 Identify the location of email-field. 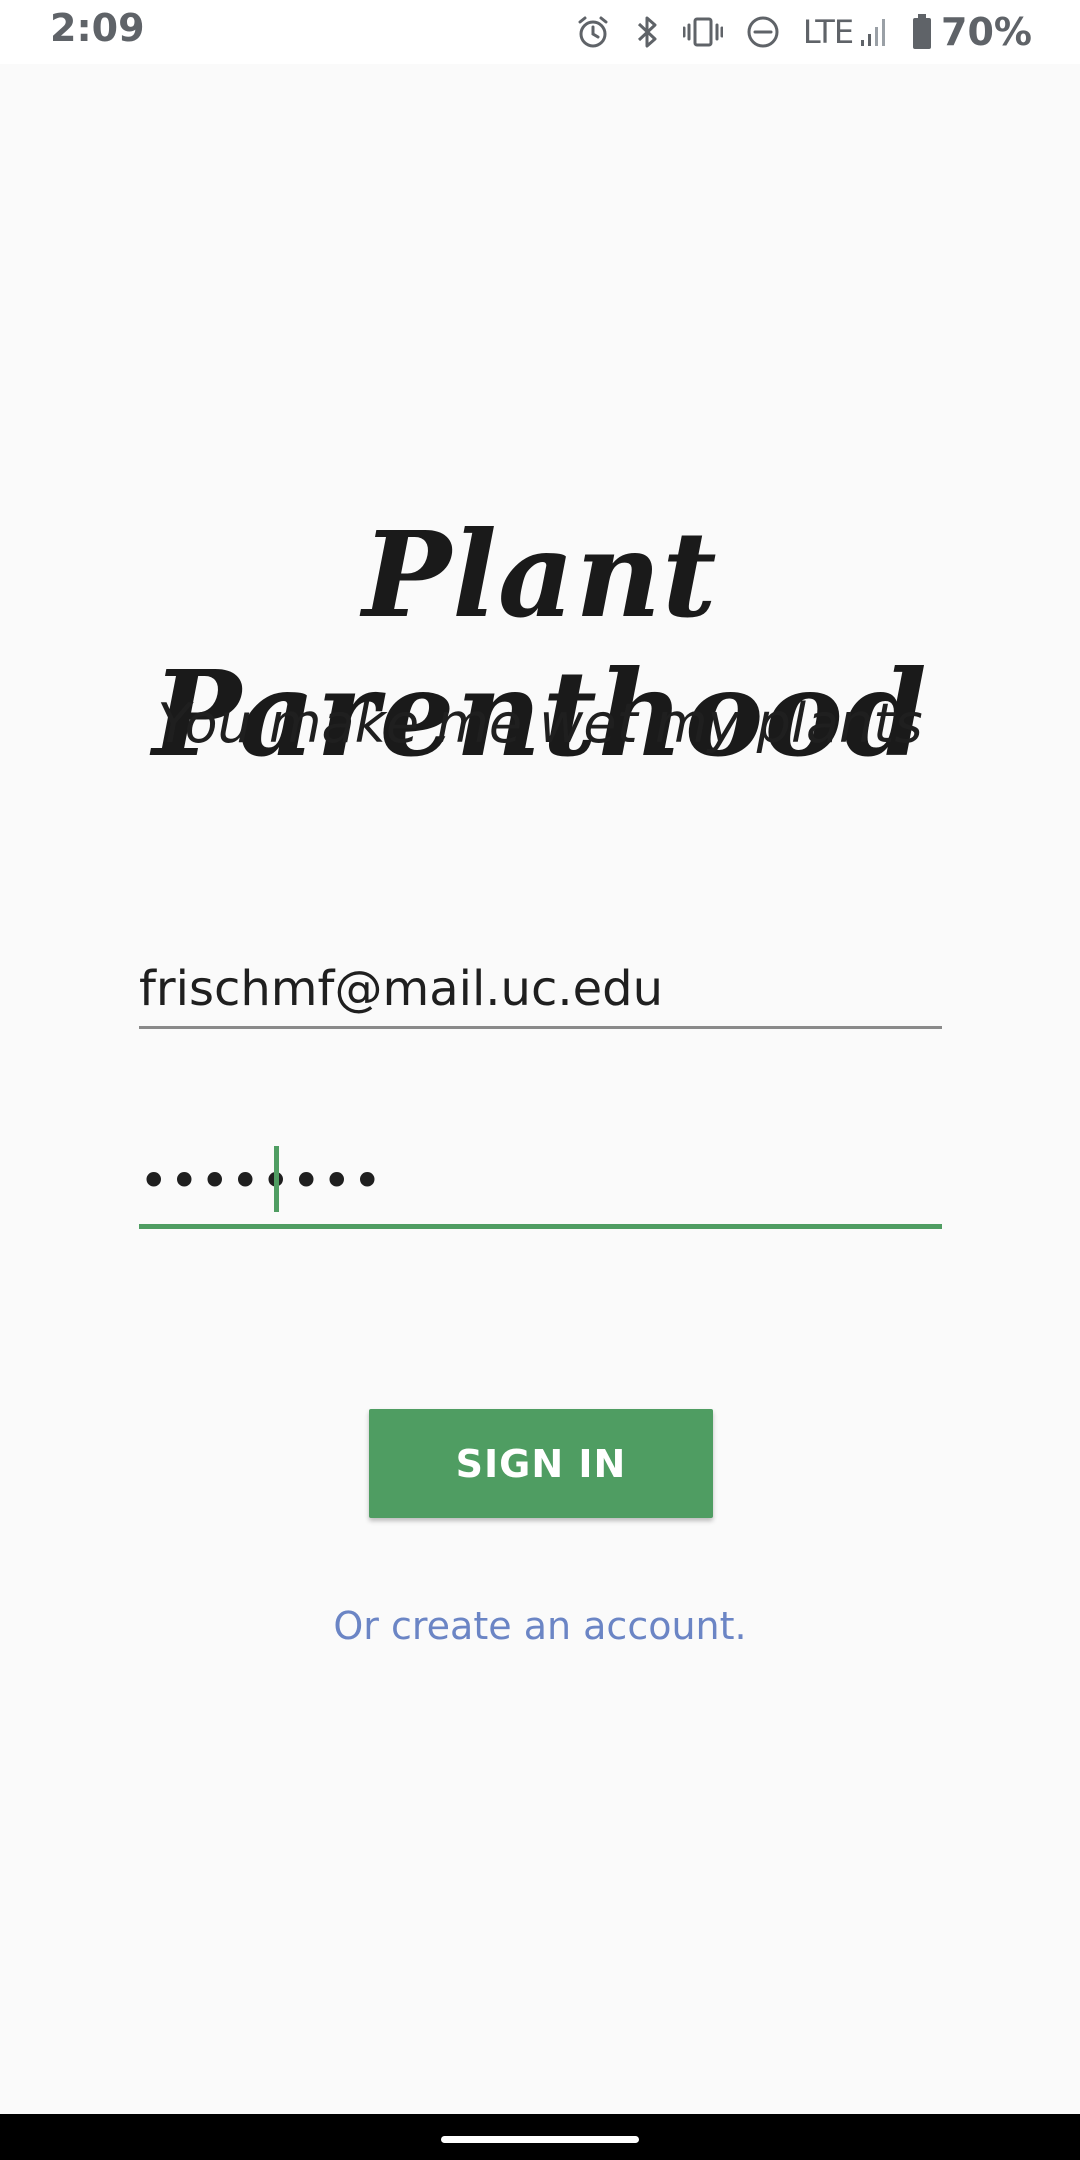
(540, 990).